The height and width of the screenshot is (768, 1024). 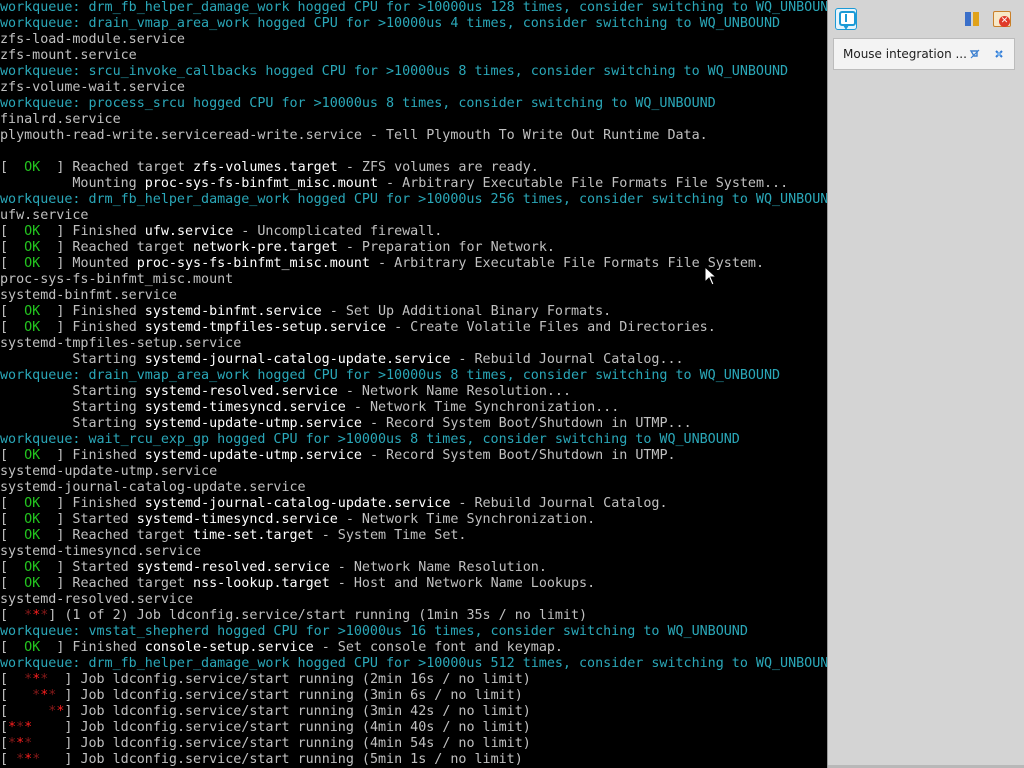 I want to click on console-line: systemd-tmpfiles-setup.service, so click(x=120, y=344).